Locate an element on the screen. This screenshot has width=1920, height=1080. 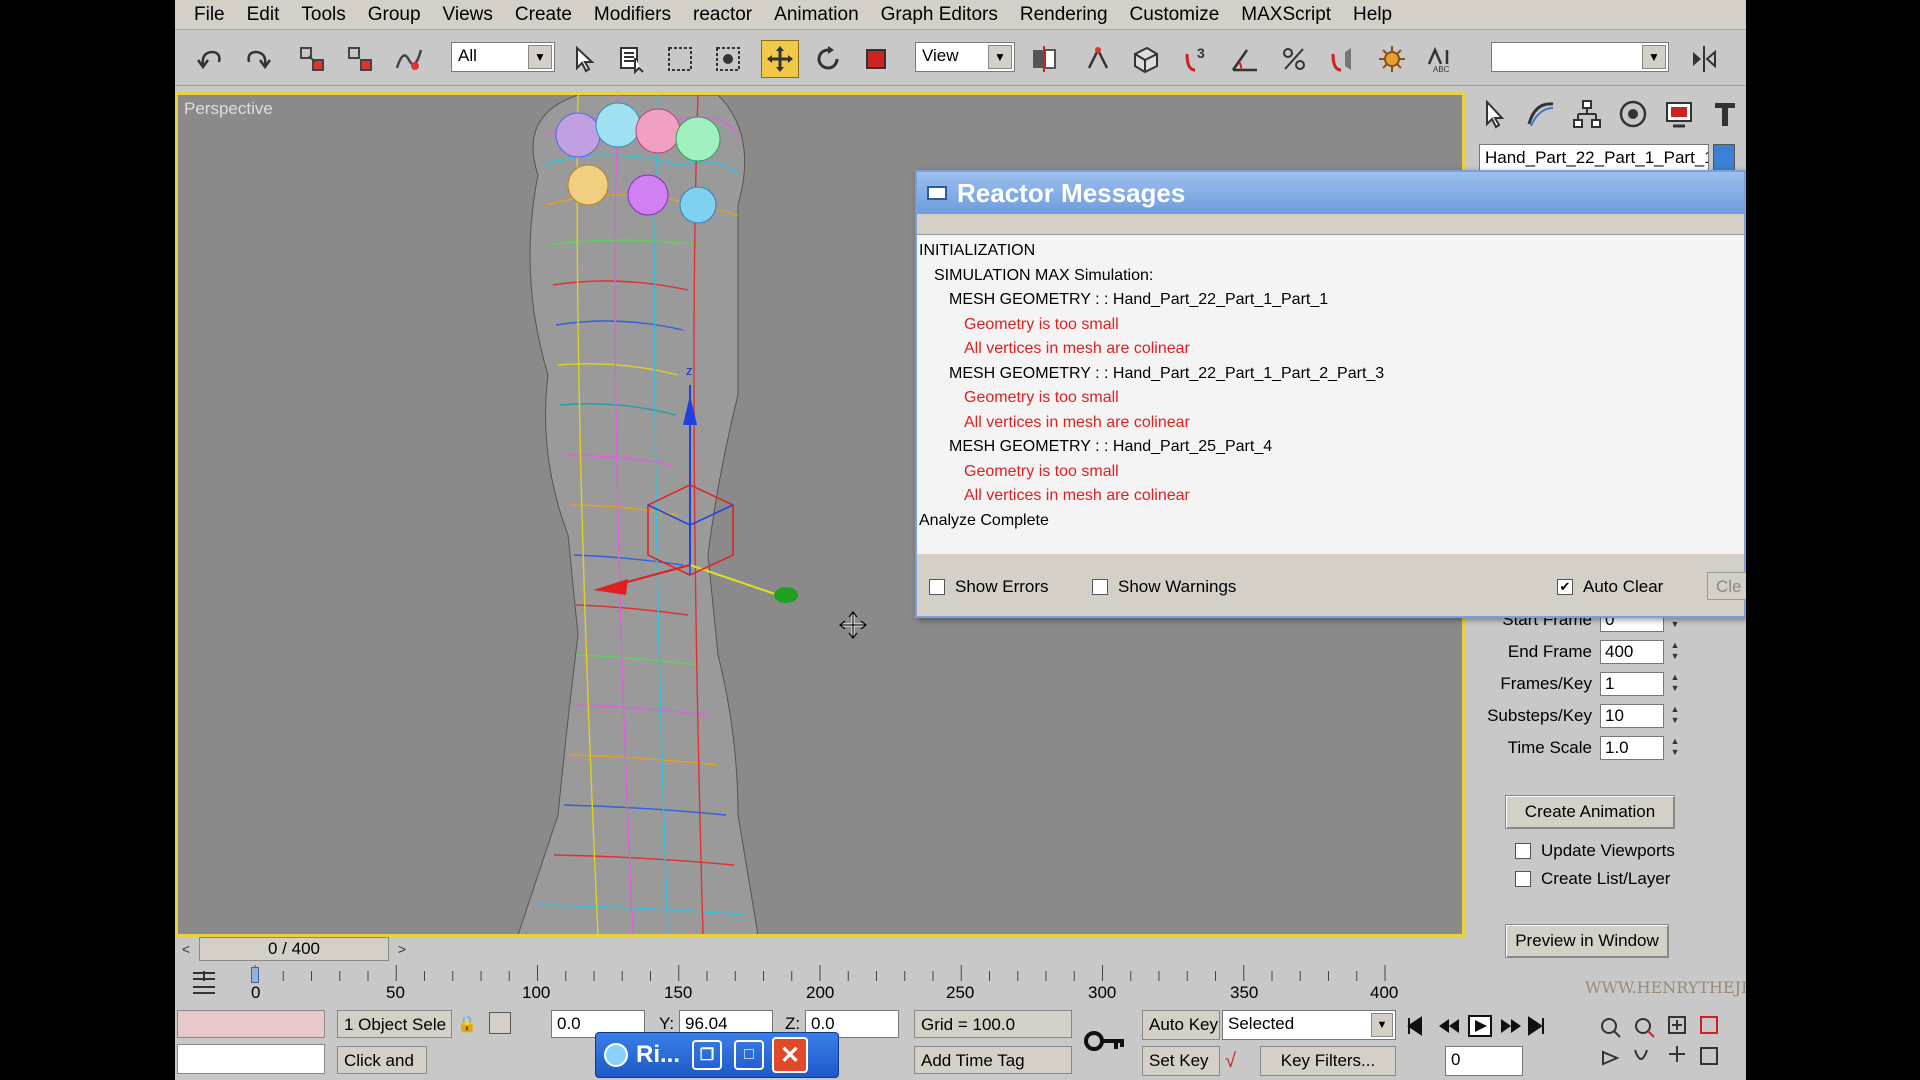
frames-per-key-input: 1 is located at coordinates (1632, 684).